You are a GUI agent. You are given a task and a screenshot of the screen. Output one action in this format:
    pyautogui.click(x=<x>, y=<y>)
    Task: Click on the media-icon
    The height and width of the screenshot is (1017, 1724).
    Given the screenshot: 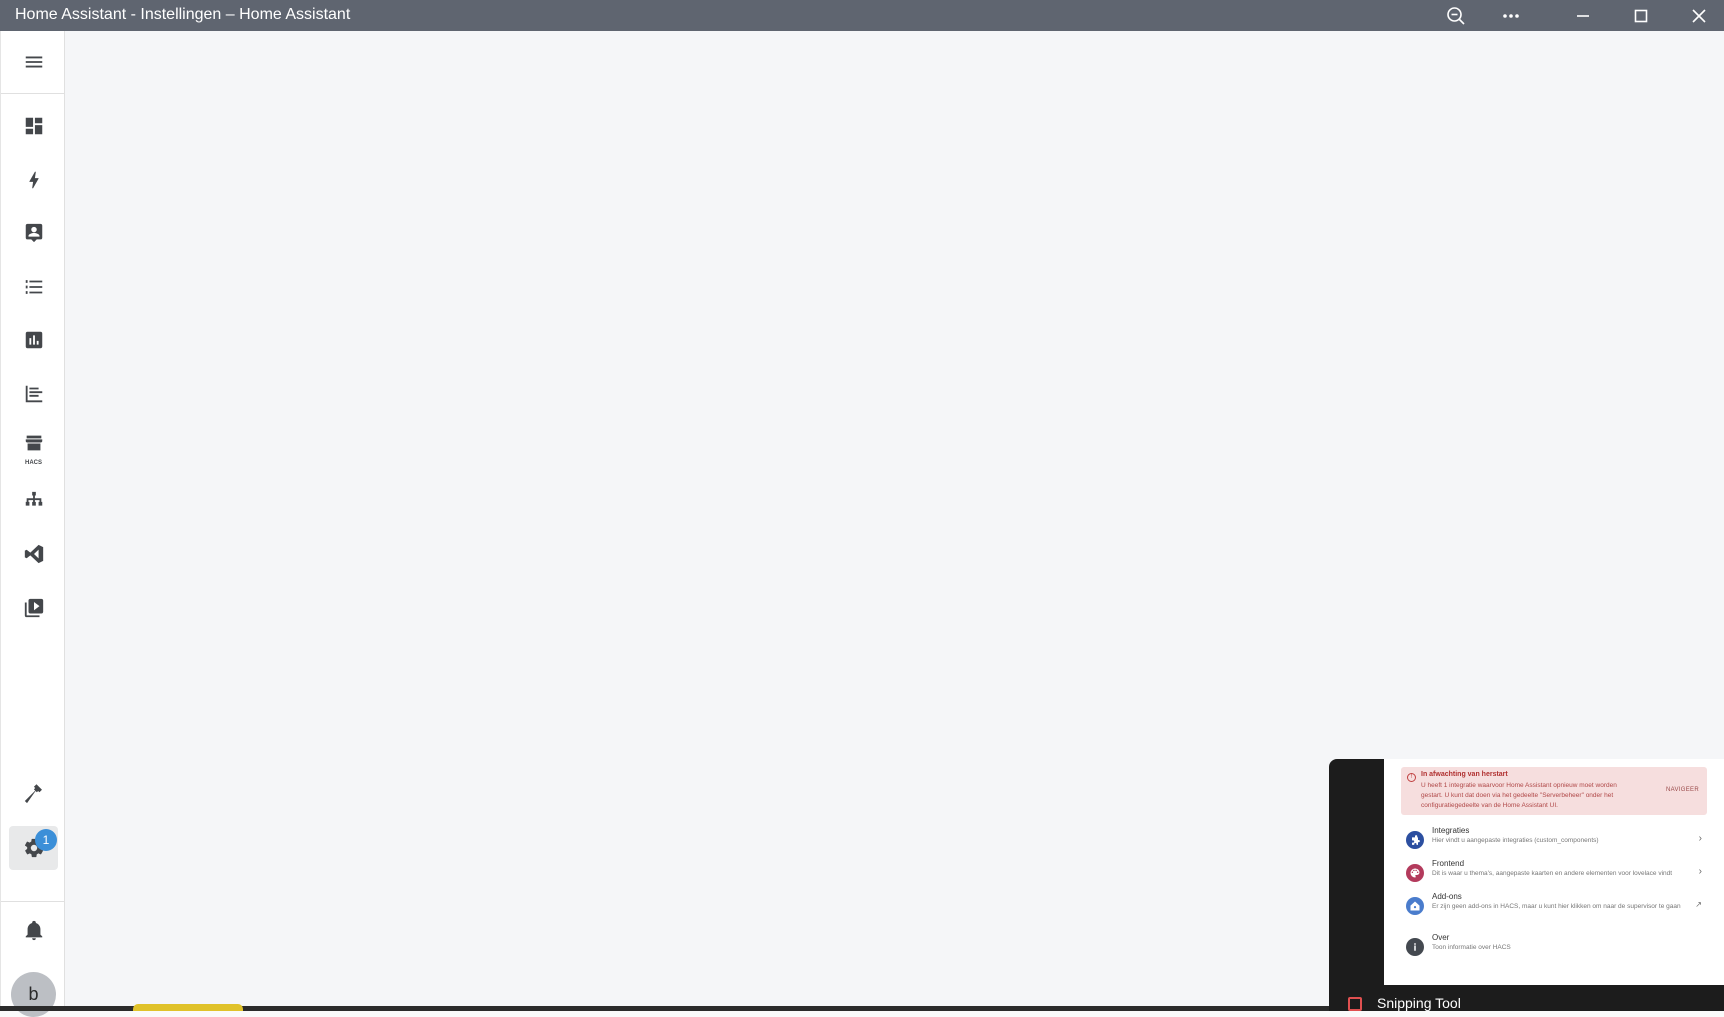 What is the action you would take?
    pyautogui.click(x=33, y=608)
    